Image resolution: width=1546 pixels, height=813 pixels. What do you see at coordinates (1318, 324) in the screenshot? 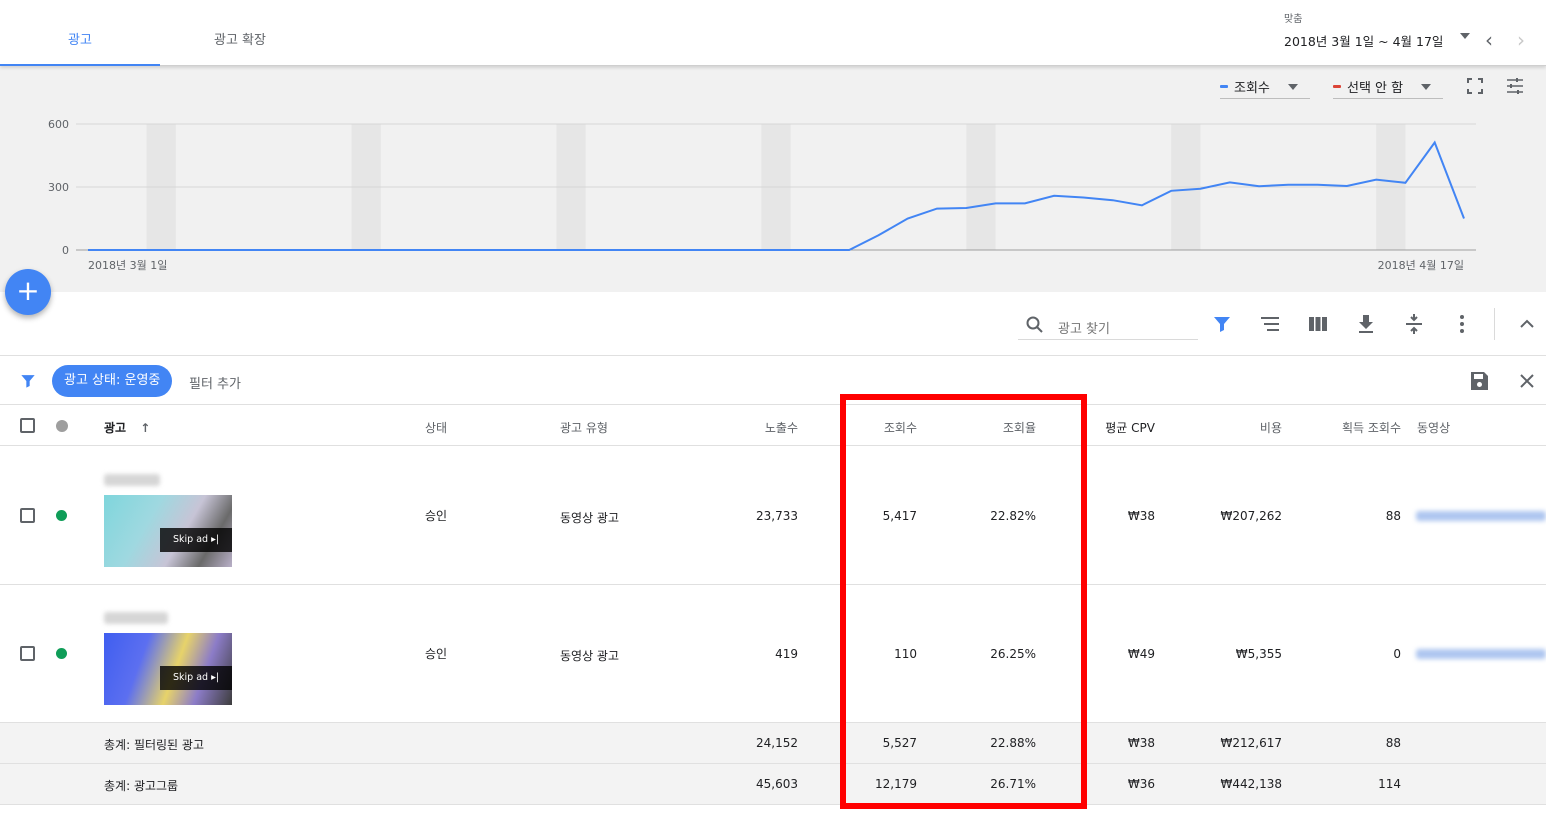
I see `columns-icon` at bounding box center [1318, 324].